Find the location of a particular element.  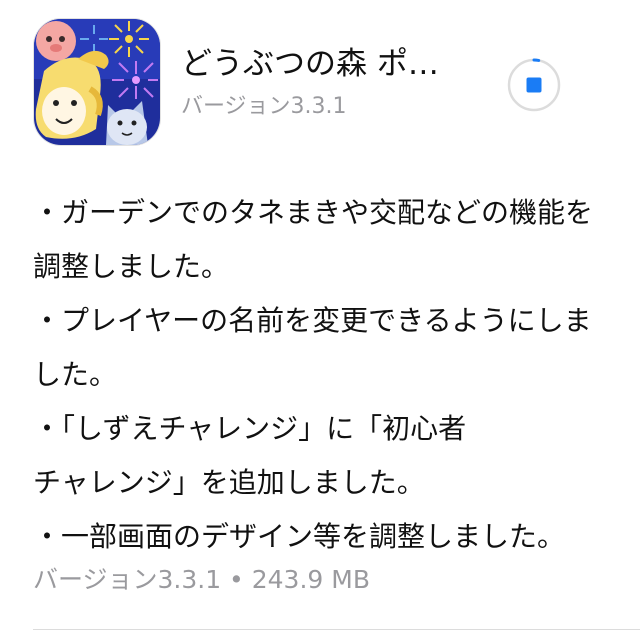

stop-download-icon is located at coordinates (534, 85).